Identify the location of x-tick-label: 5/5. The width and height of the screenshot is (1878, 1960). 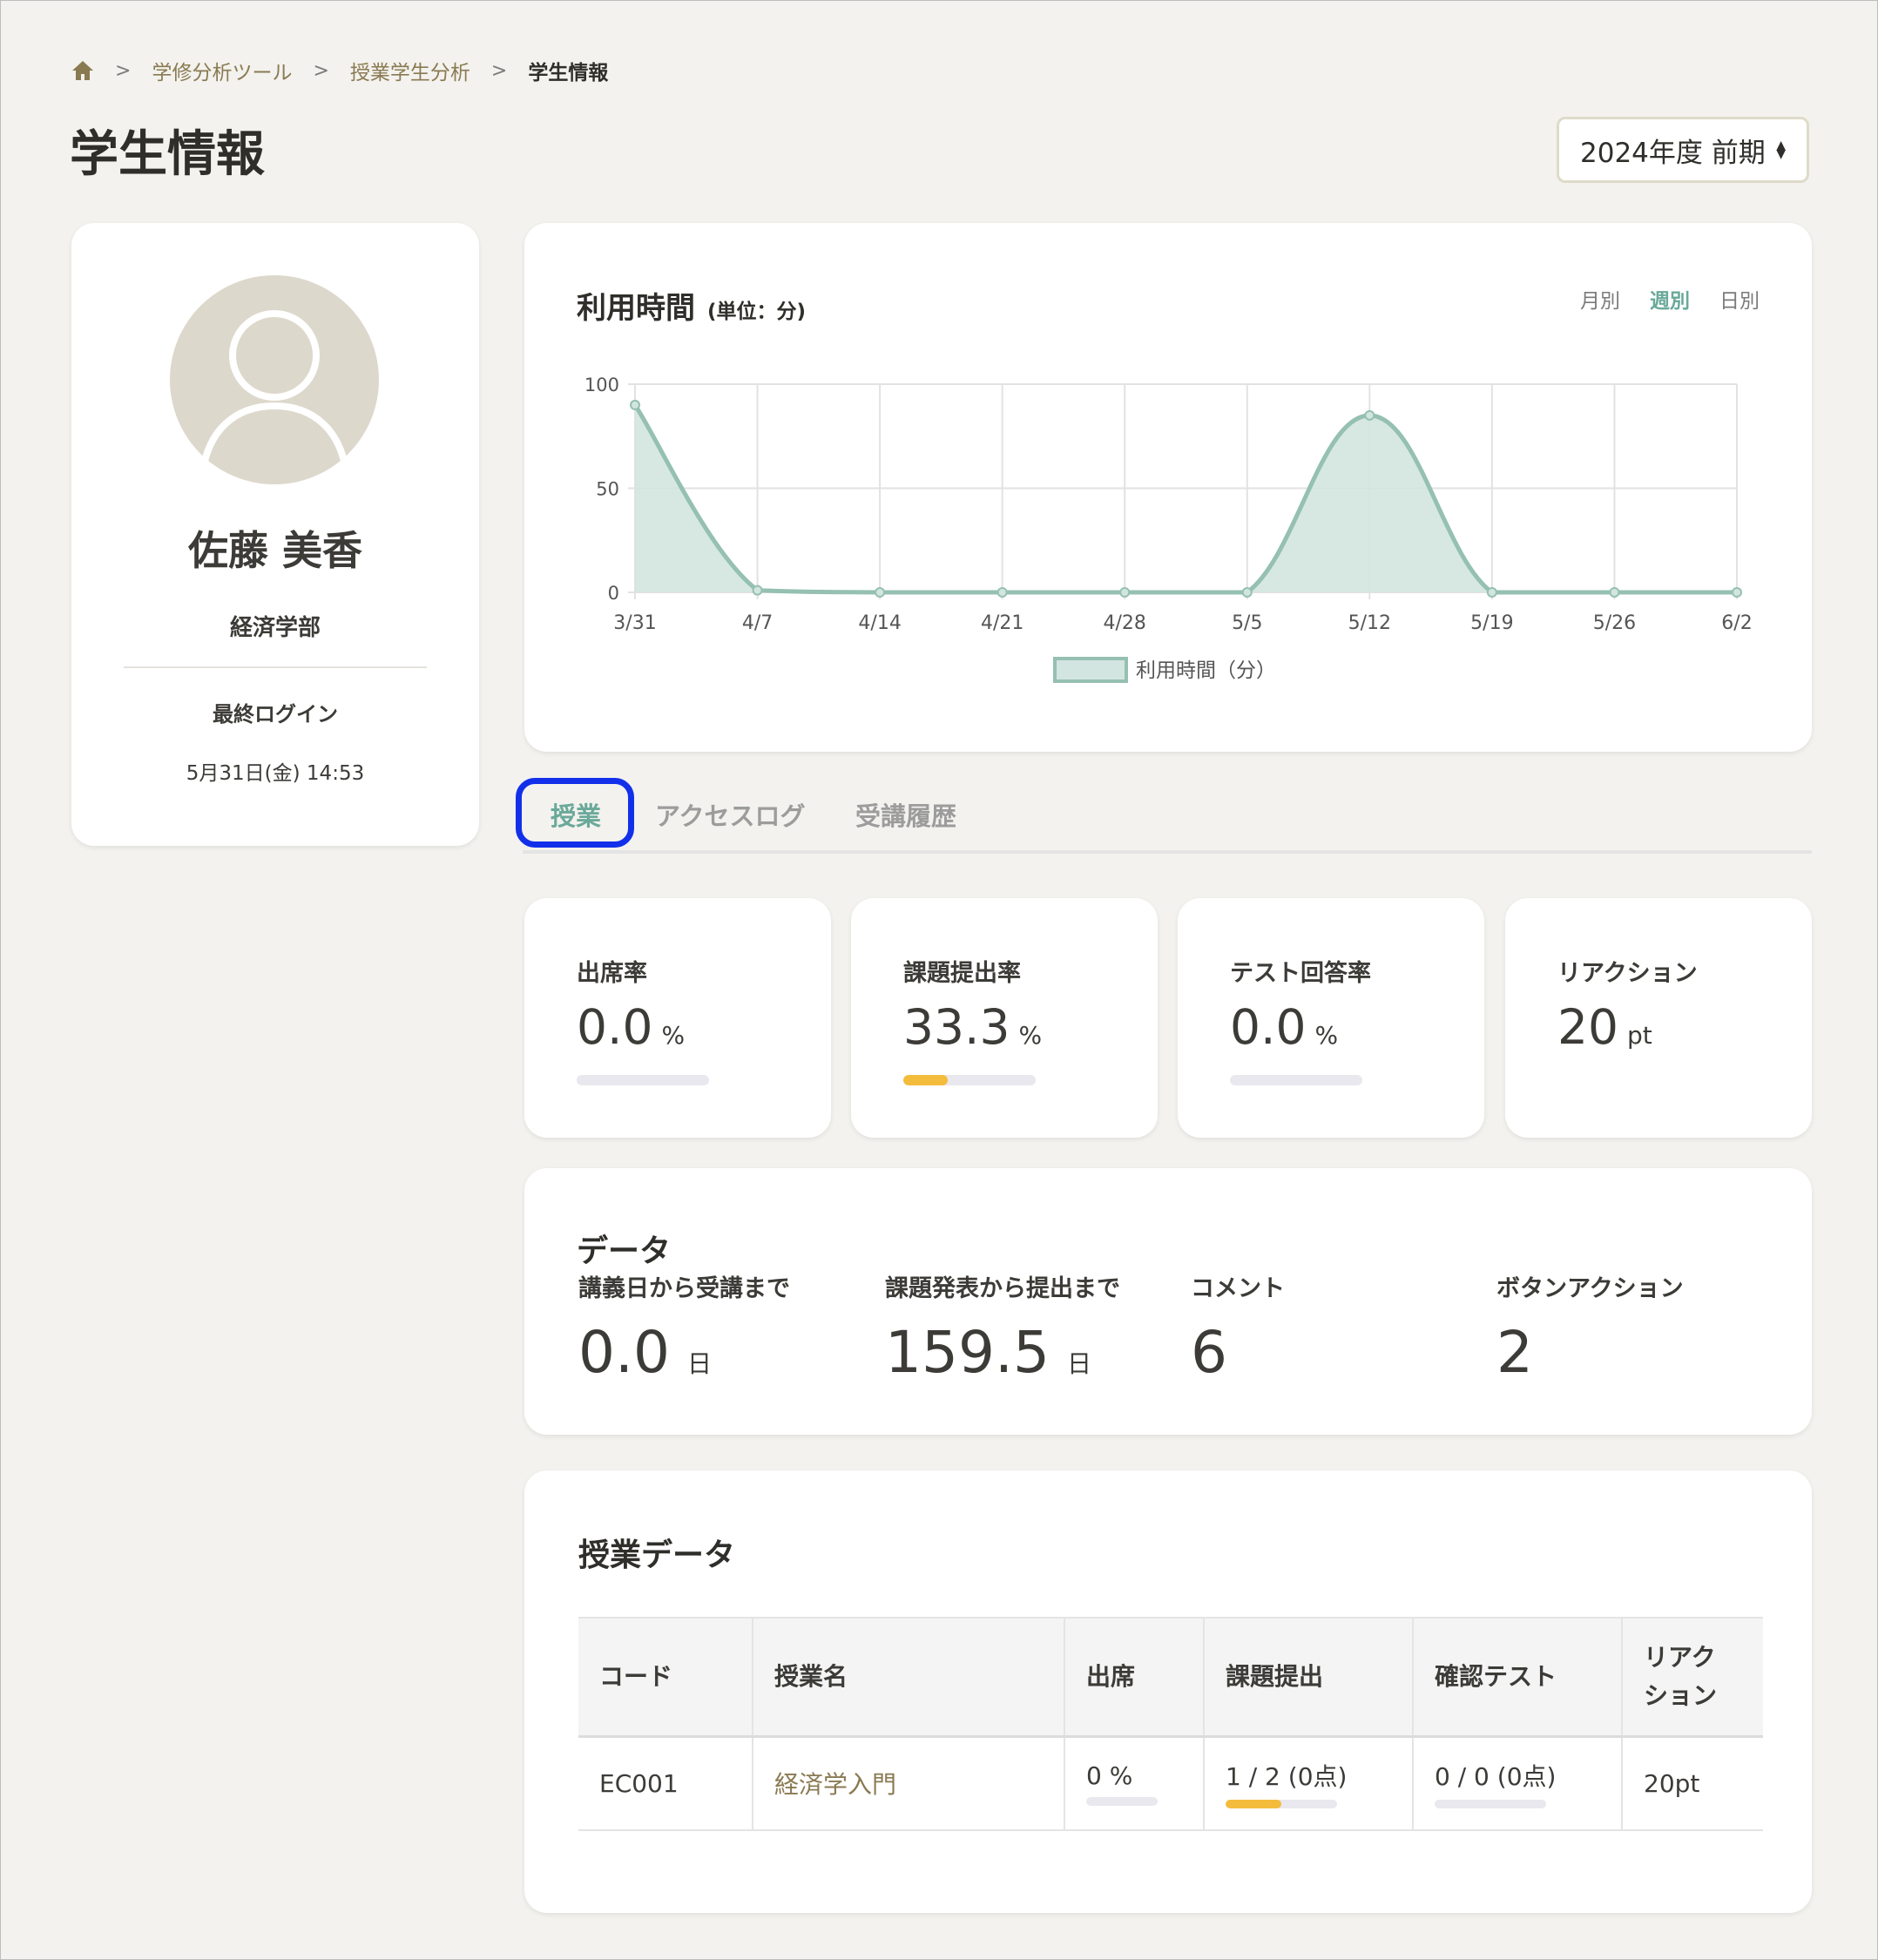
(1247, 623).